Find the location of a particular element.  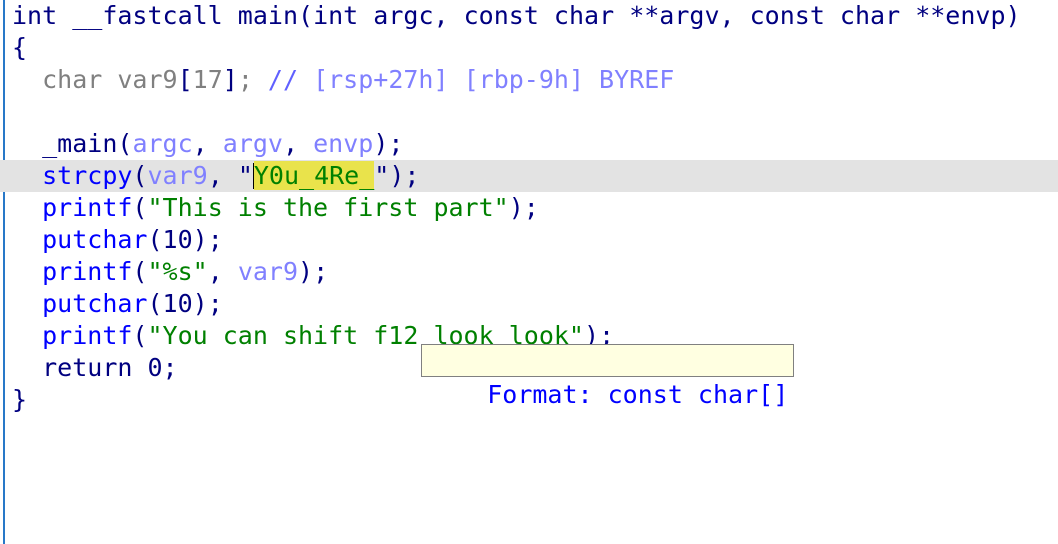

code-line is located at coordinates (529, 112).